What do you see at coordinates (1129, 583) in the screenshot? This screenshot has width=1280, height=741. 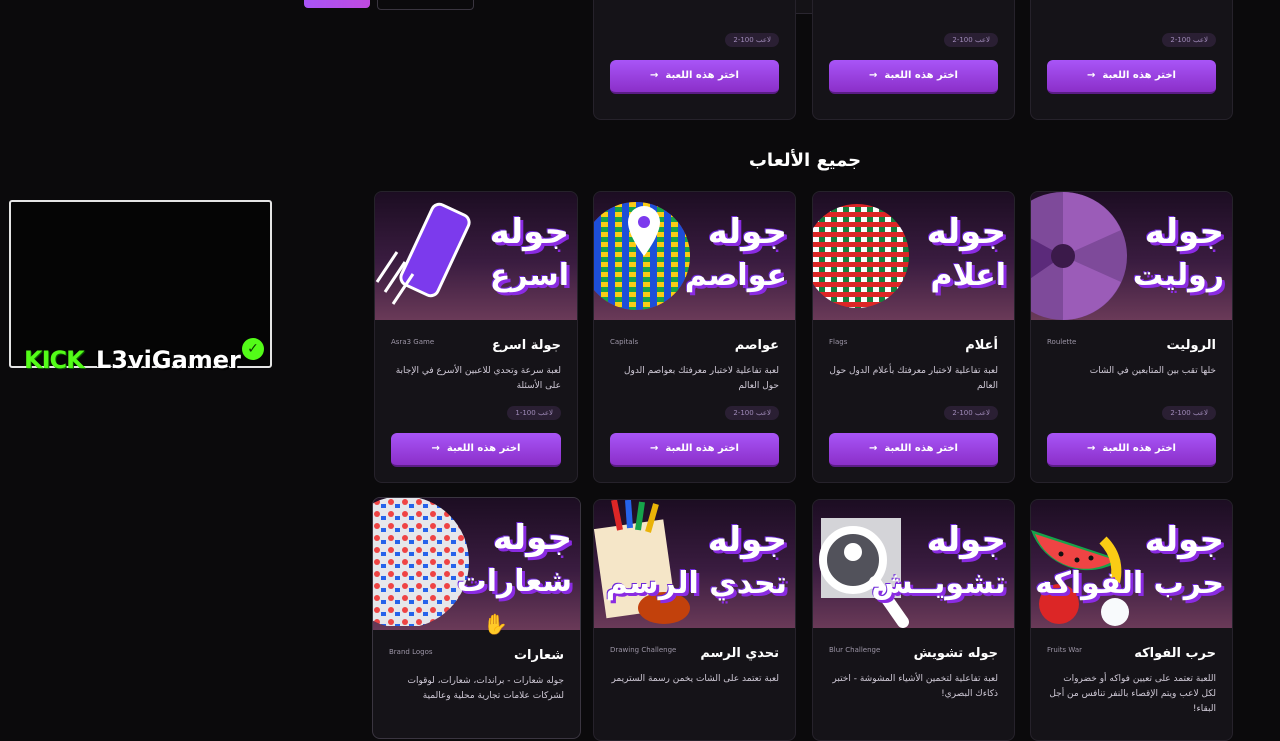 I see `banner-line-2: حرب الفواكه` at bounding box center [1129, 583].